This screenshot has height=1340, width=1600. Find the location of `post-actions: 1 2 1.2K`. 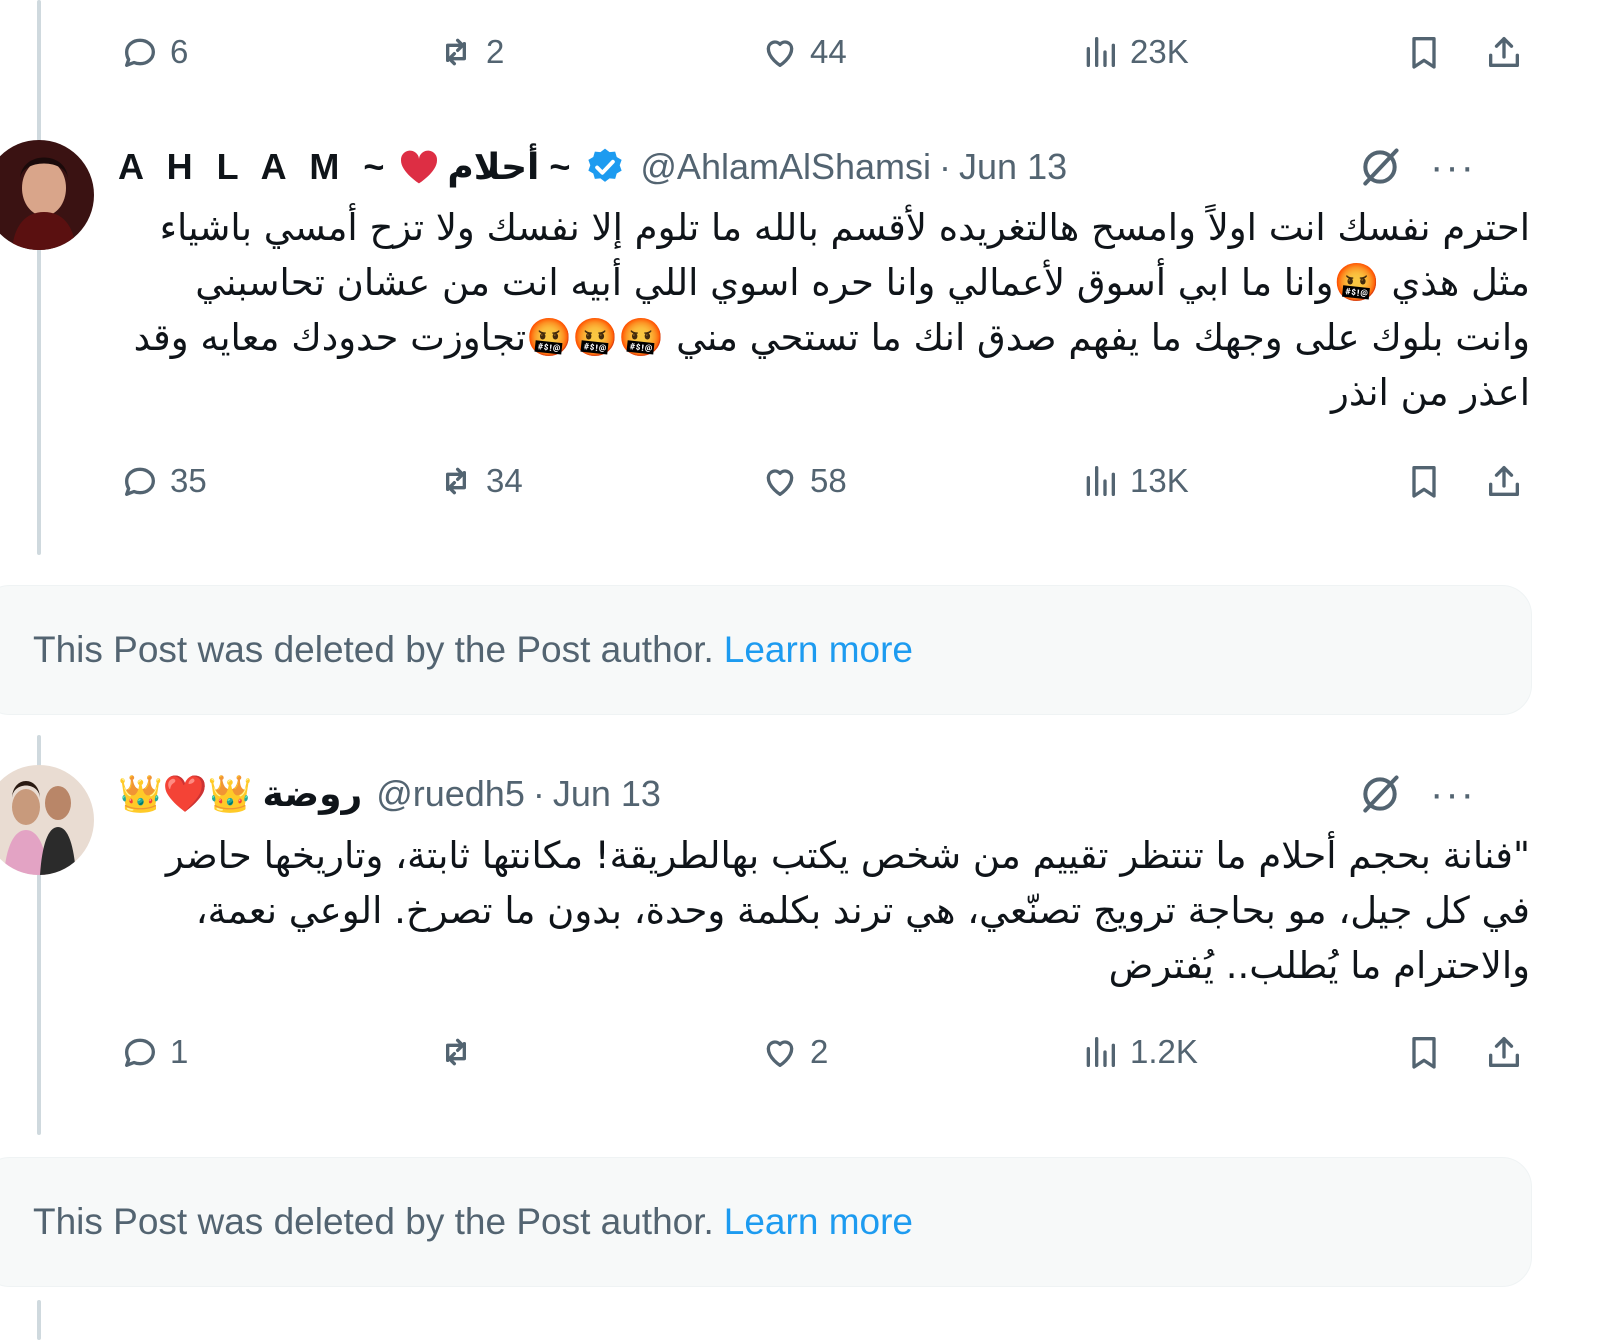

post-actions: 1 2 1.2K is located at coordinates (800, 1052).